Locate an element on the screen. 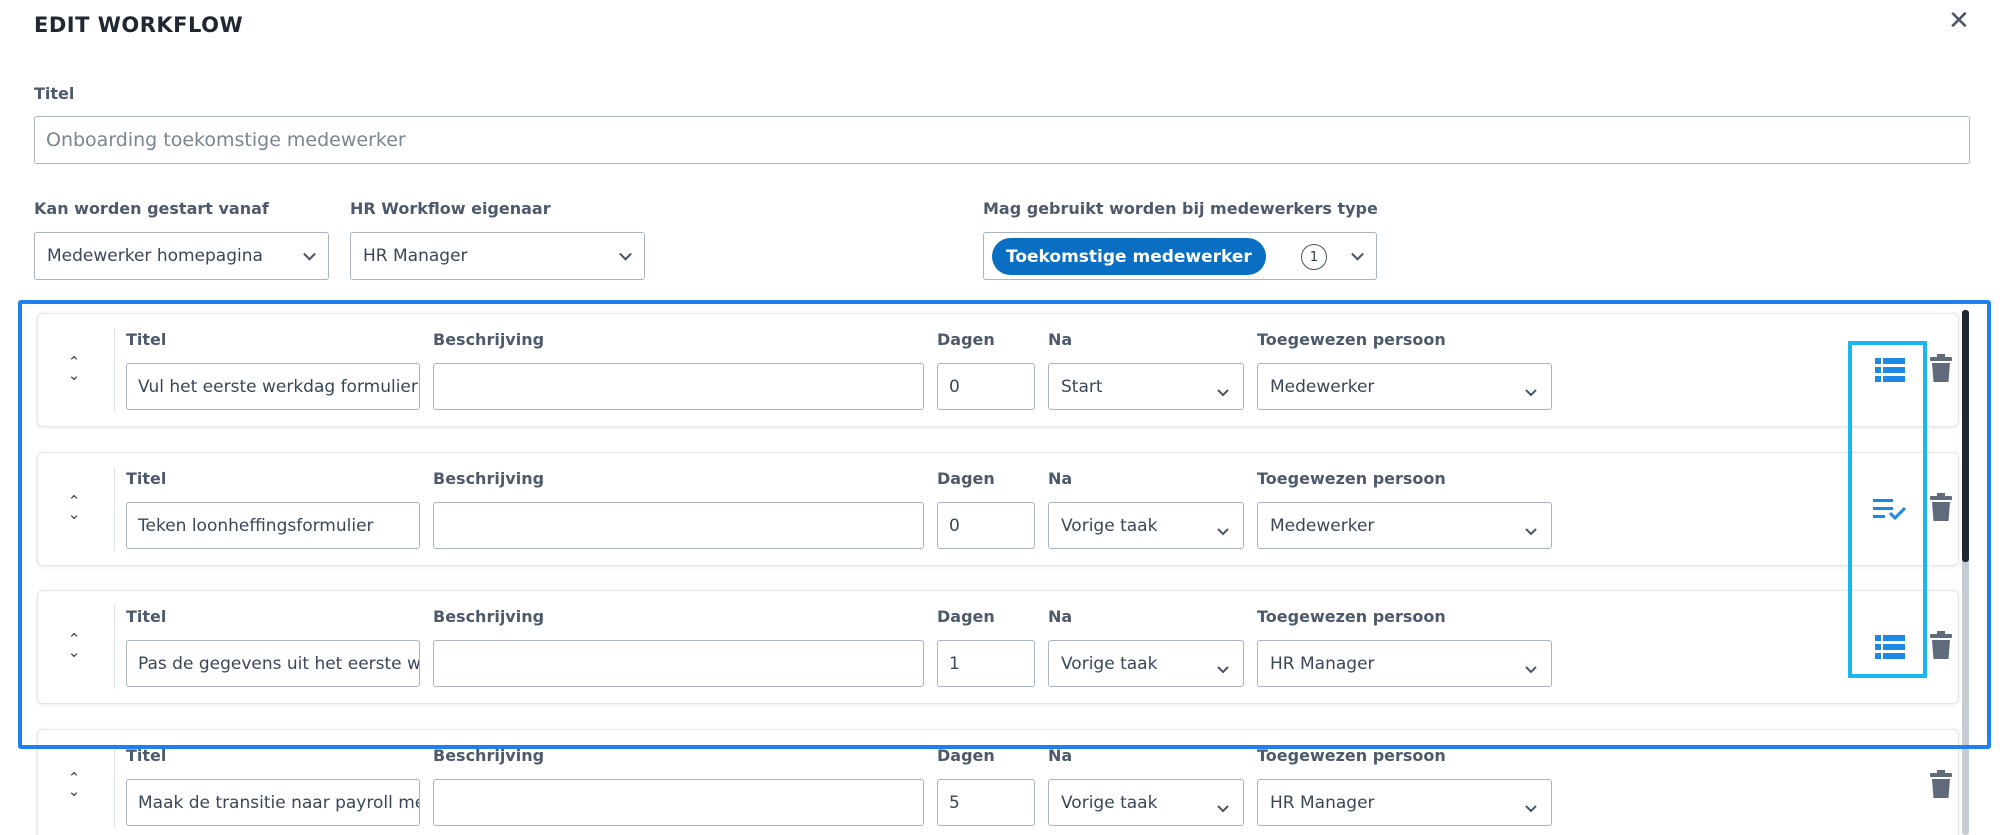 This screenshot has width=2000, height=835. workflow-title-input: Onboarding toekomstige medewerker is located at coordinates (1002, 140).